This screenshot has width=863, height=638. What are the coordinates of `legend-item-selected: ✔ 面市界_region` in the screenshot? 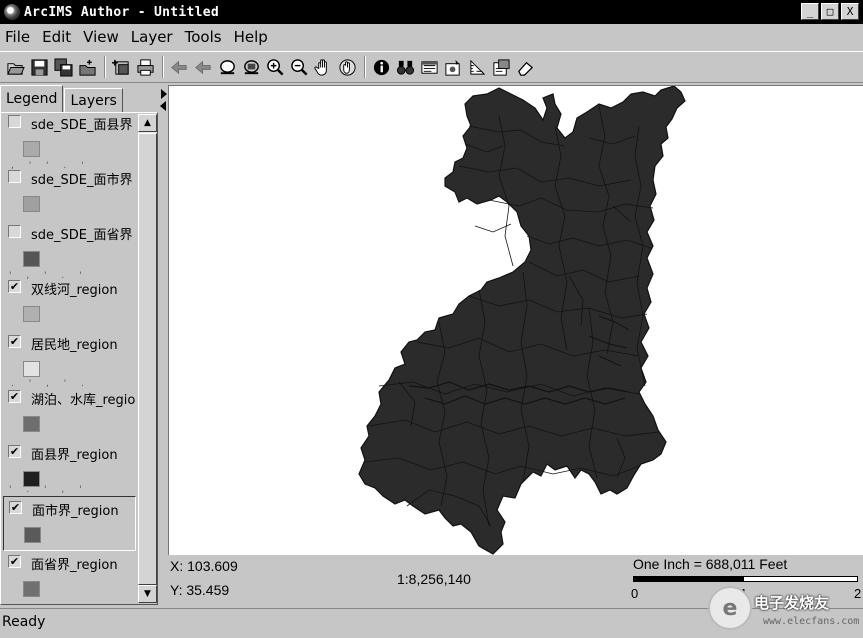 It's located at (69, 523).